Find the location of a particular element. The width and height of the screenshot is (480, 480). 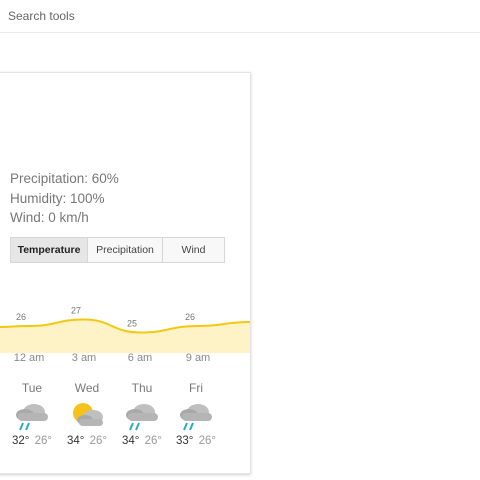

tab-wind: Wind is located at coordinates (193, 250).